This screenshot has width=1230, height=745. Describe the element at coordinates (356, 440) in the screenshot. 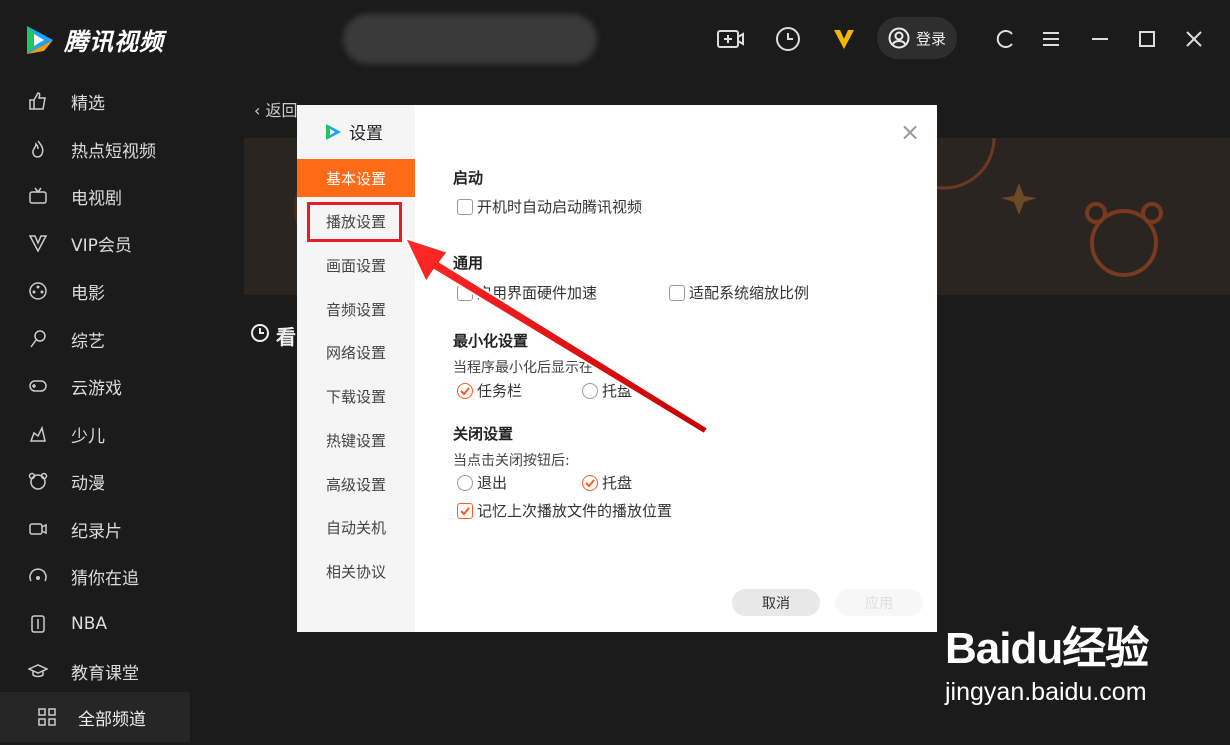

I see `tab-hotkeys: 热键设置` at that location.